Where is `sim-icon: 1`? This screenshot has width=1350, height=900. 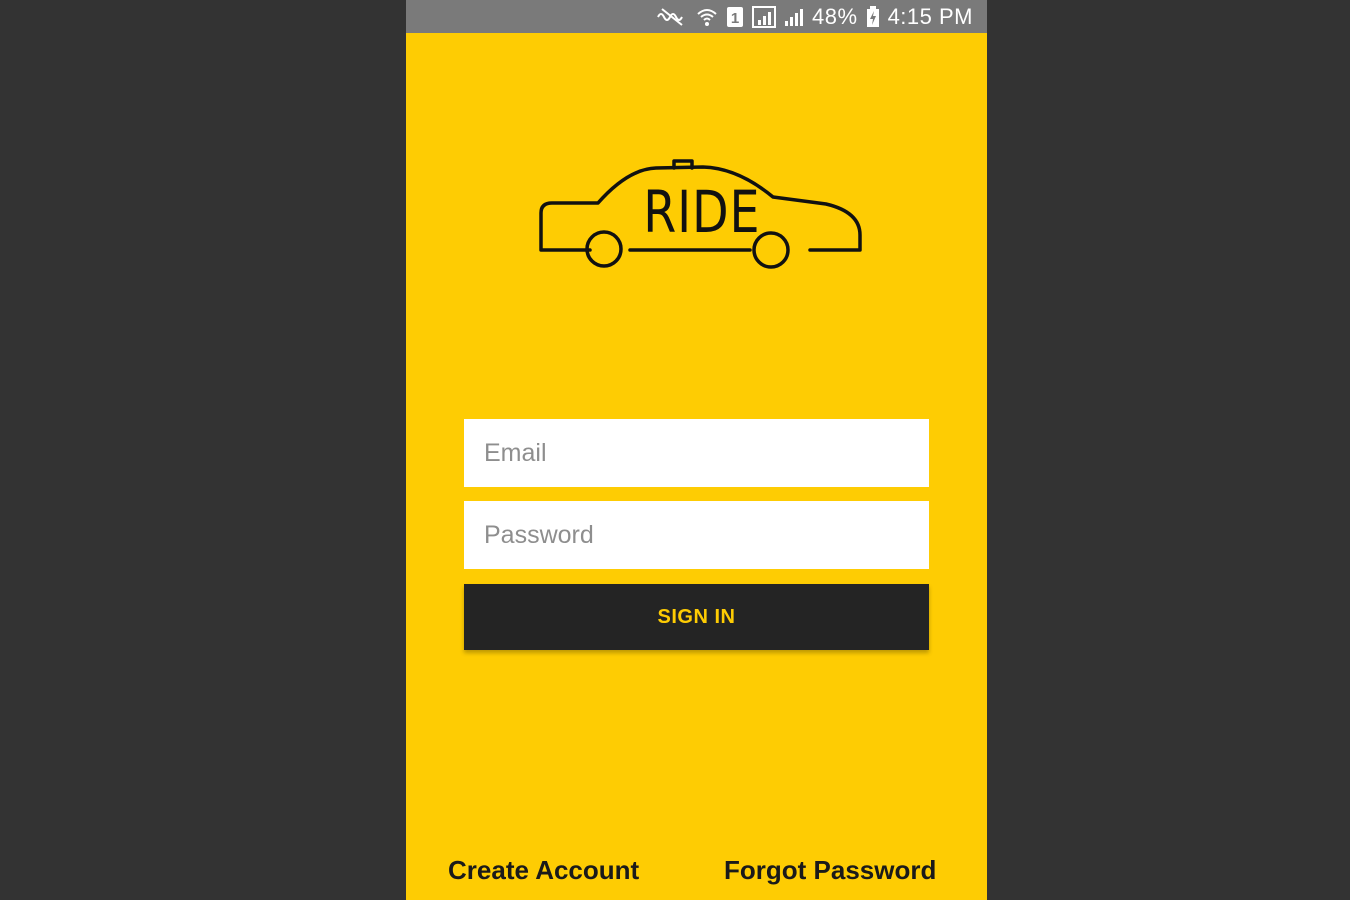 sim-icon: 1 is located at coordinates (735, 17).